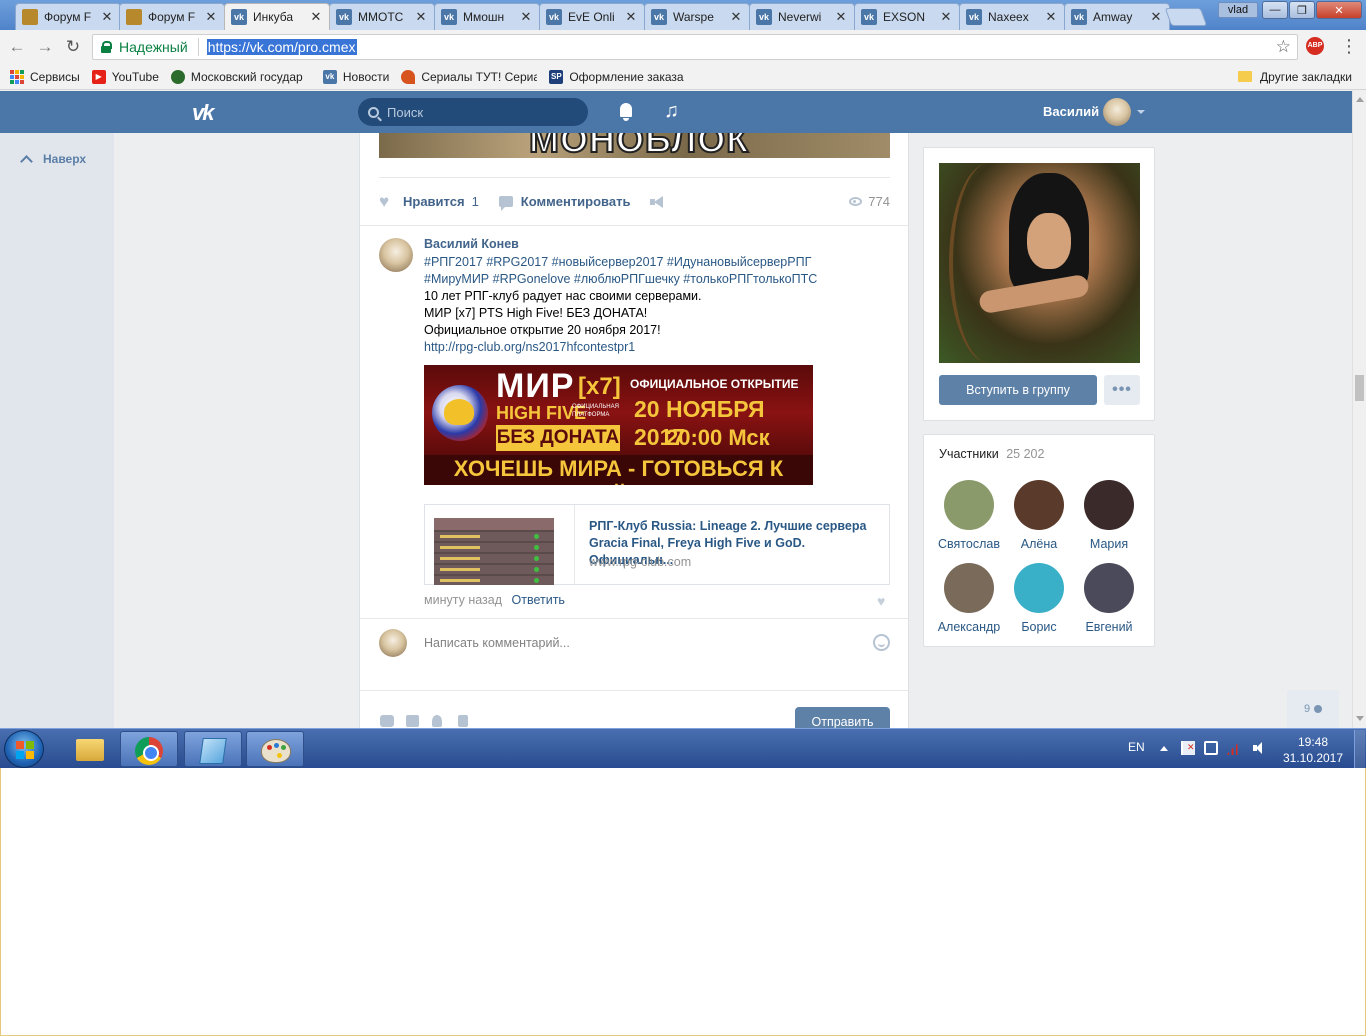  Describe the element at coordinates (68, 16) in the screenshot. I see `tab-forum-1: Форум F ✕` at that location.